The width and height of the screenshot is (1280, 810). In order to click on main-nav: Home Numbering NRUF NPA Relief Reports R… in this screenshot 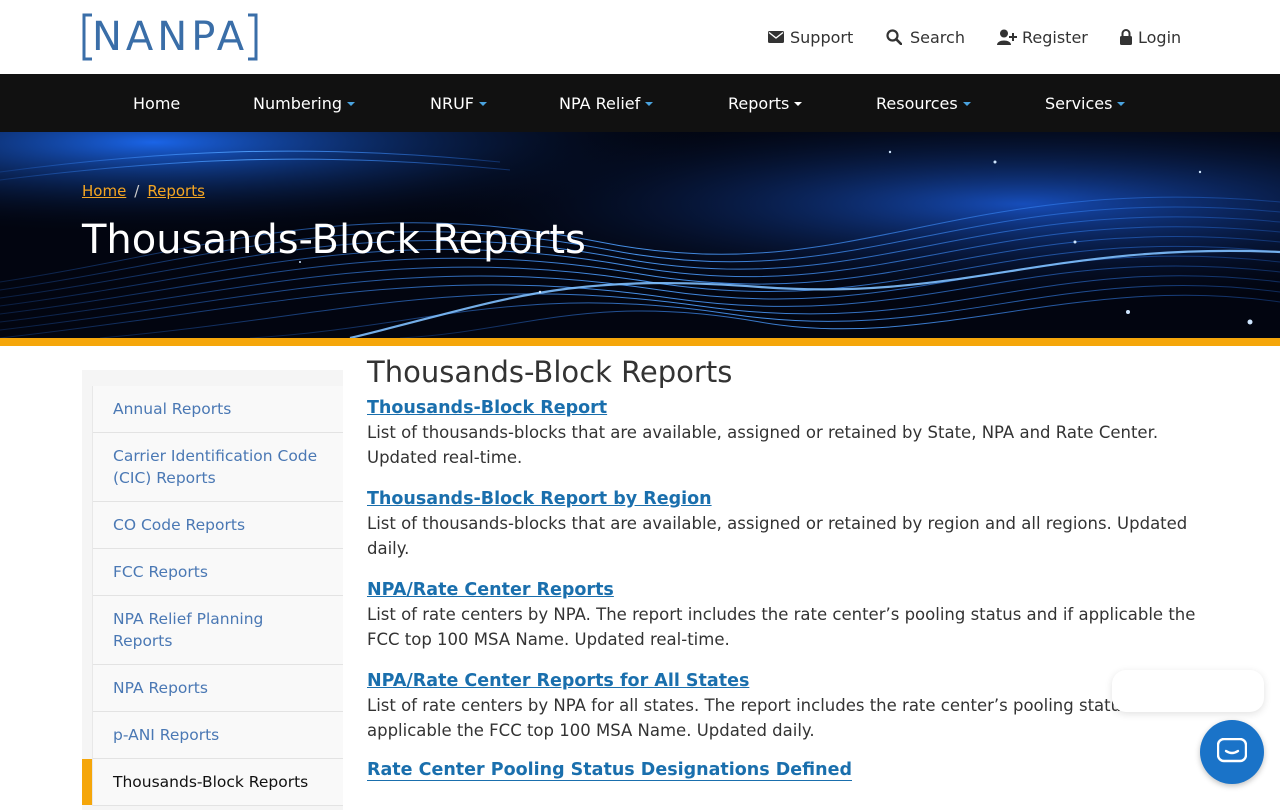, I will do `click(640, 103)`.